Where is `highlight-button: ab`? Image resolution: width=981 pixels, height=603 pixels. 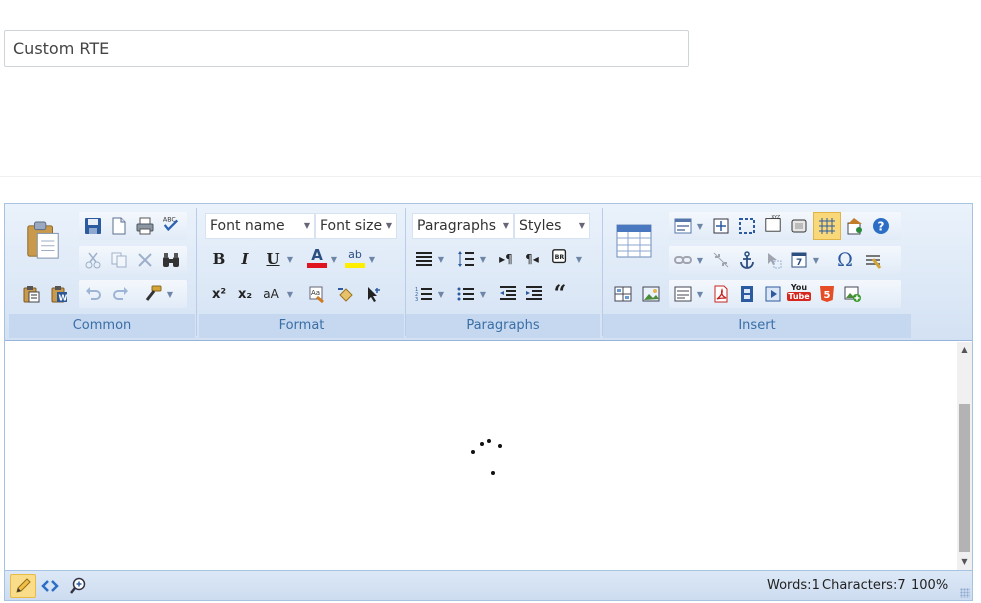
highlight-button: ab is located at coordinates (355, 257).